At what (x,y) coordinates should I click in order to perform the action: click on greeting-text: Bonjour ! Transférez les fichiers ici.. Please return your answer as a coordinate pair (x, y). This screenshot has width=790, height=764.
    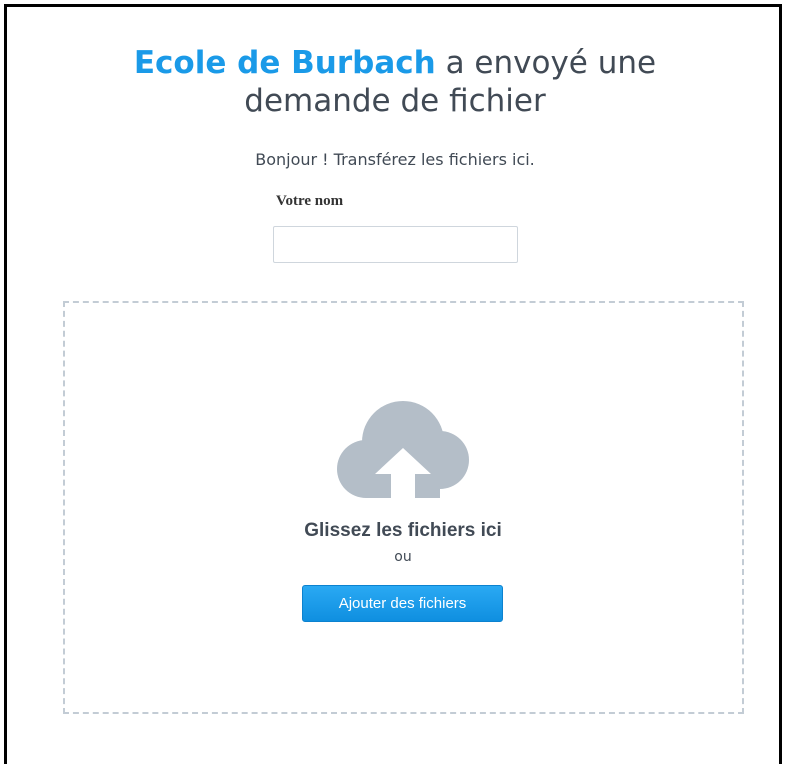
    Looking at the image, I should click on (395, 159).